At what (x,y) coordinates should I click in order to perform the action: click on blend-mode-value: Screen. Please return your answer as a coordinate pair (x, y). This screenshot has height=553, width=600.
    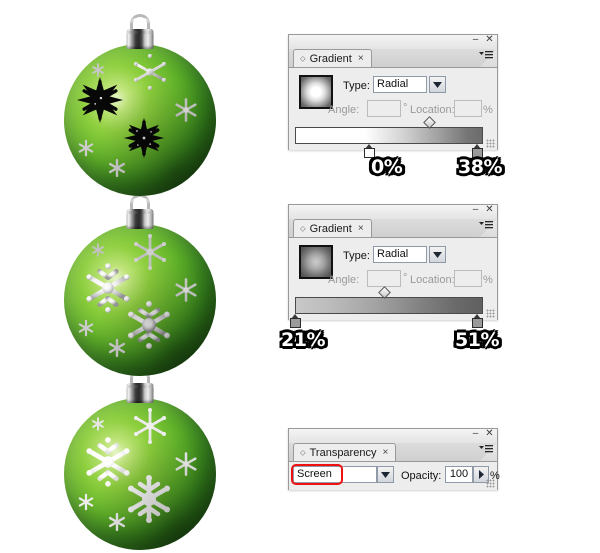
    Looking at the image, I should click on (314, 474).